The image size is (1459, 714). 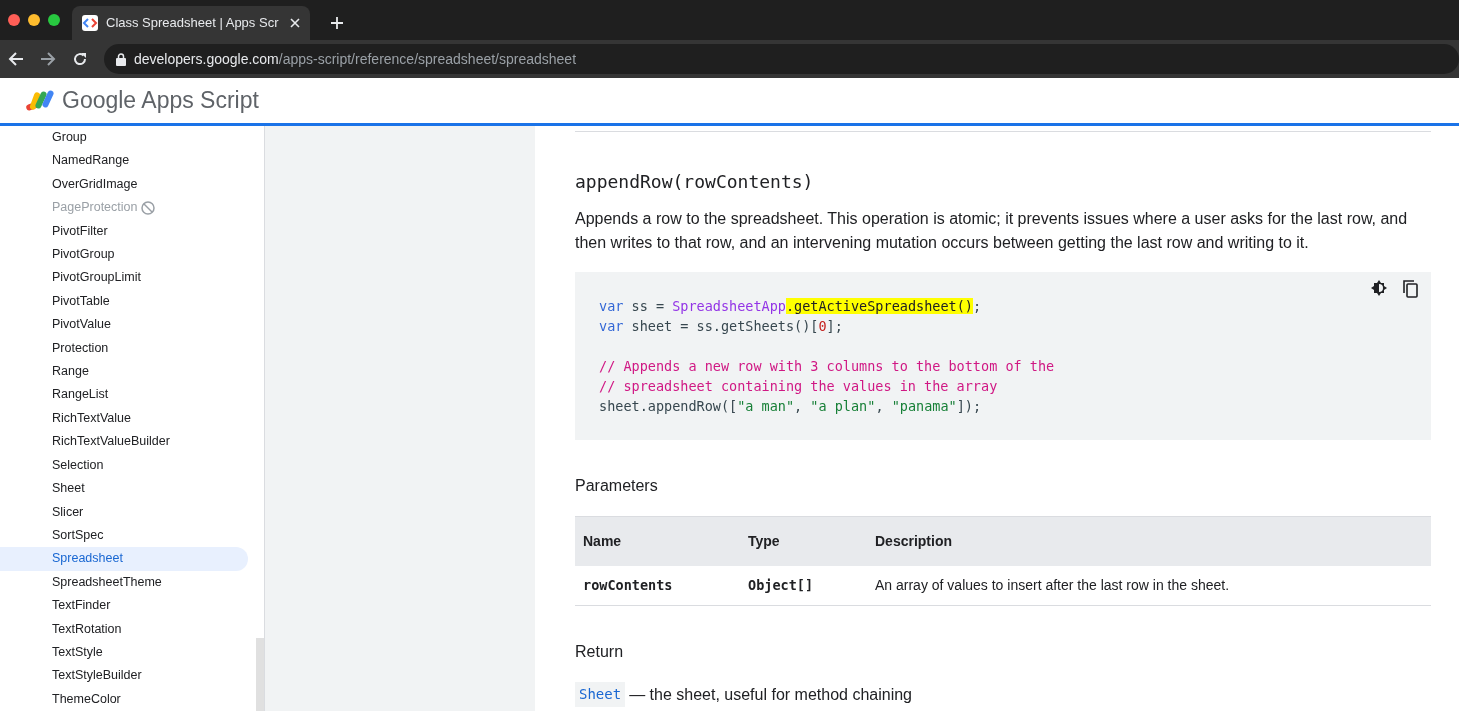 I want to click on table-cell: Object[], so click(x=803, y=586).